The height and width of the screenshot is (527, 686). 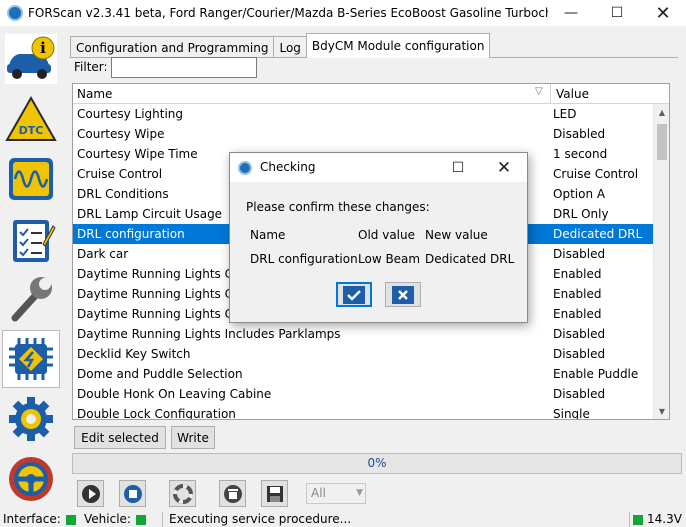 I want to click on checkmark-icon, so click(x=354, y=294).